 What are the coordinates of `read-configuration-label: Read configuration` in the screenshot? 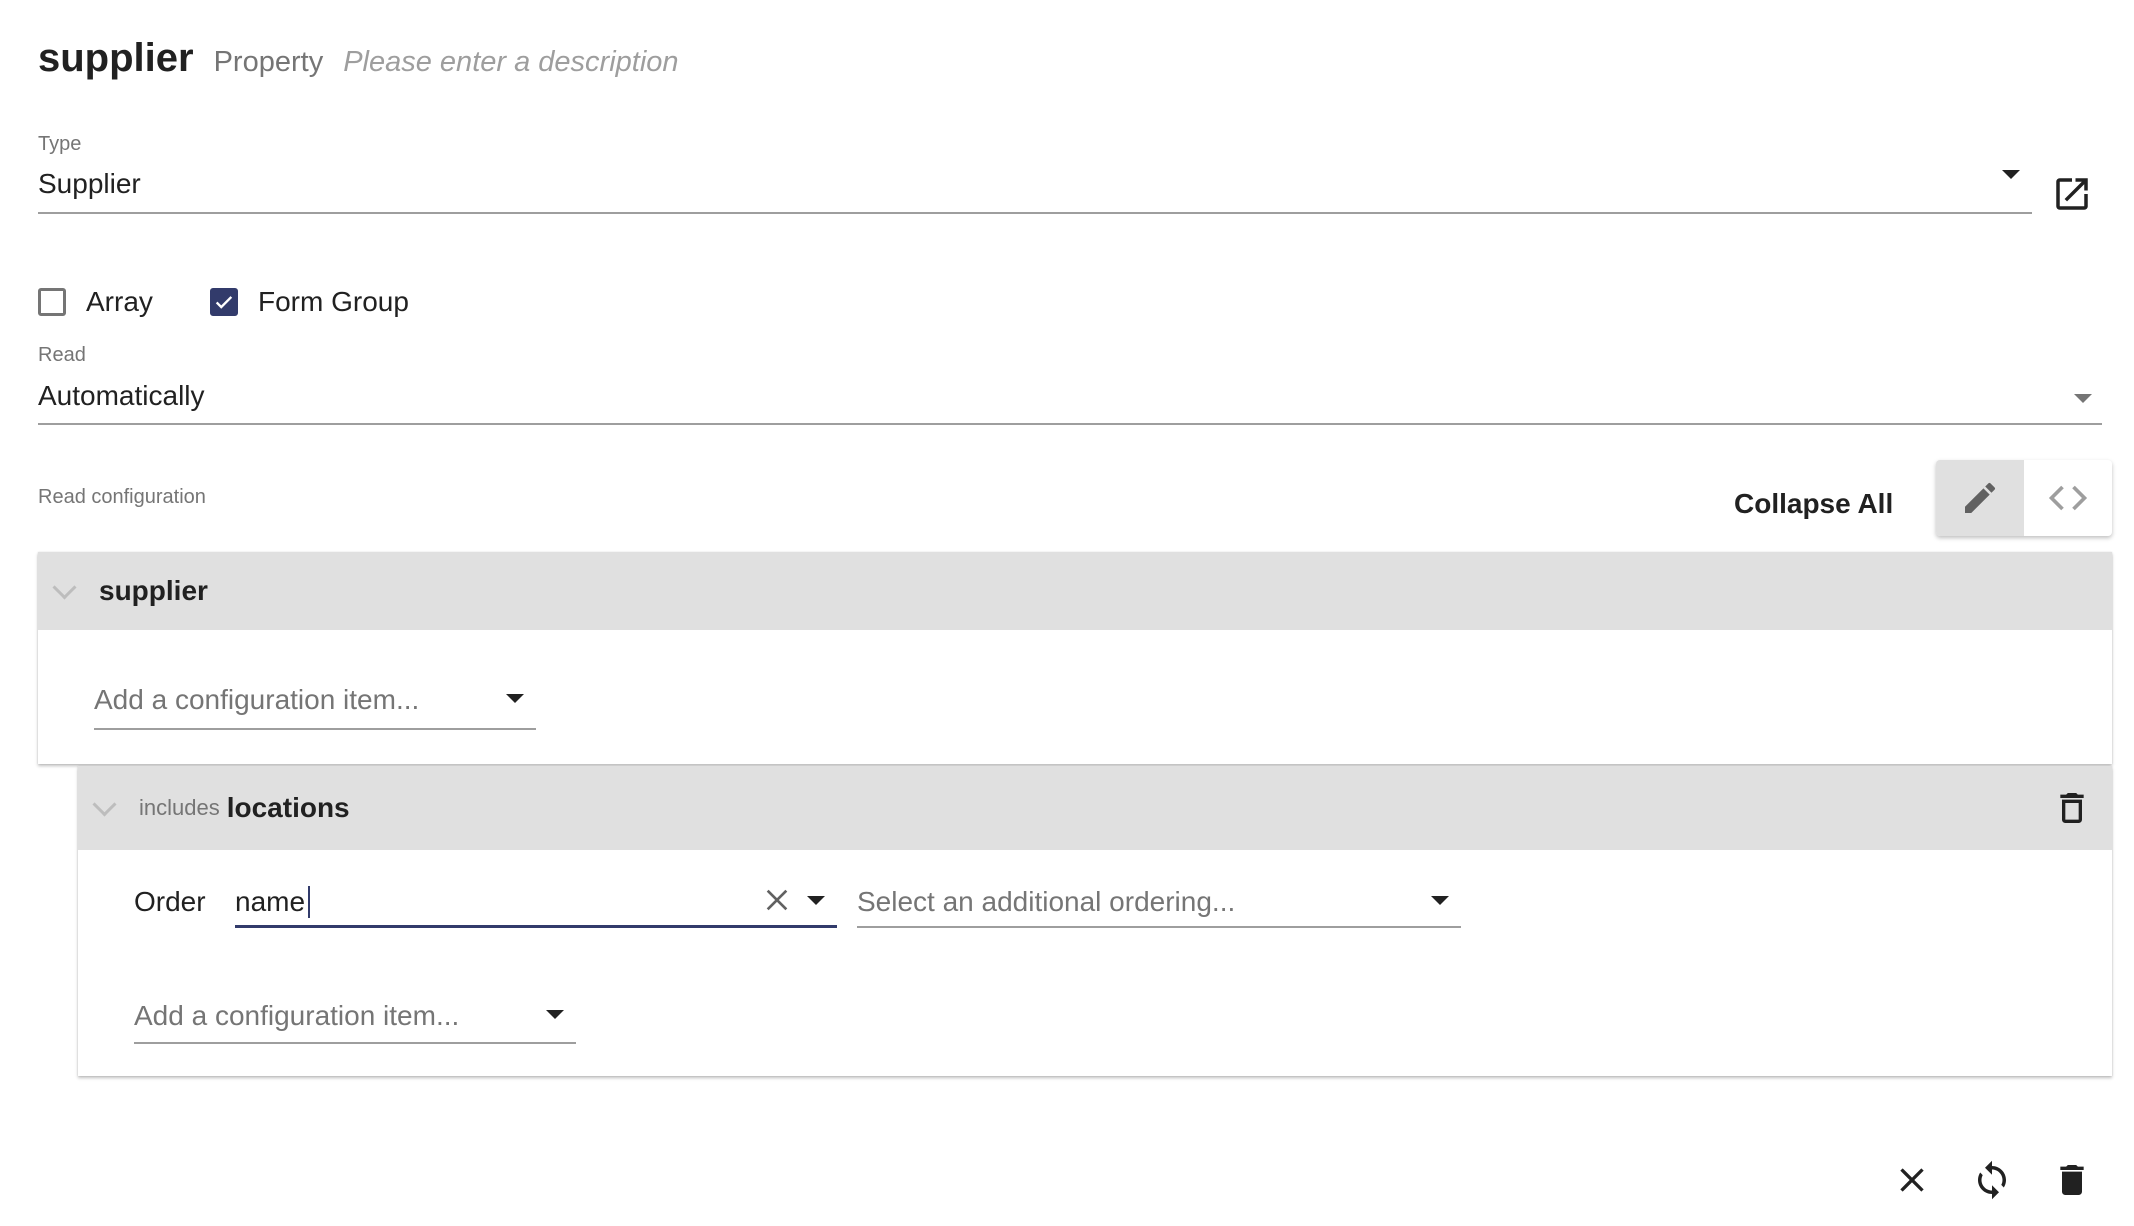 It's located at (122, 497).